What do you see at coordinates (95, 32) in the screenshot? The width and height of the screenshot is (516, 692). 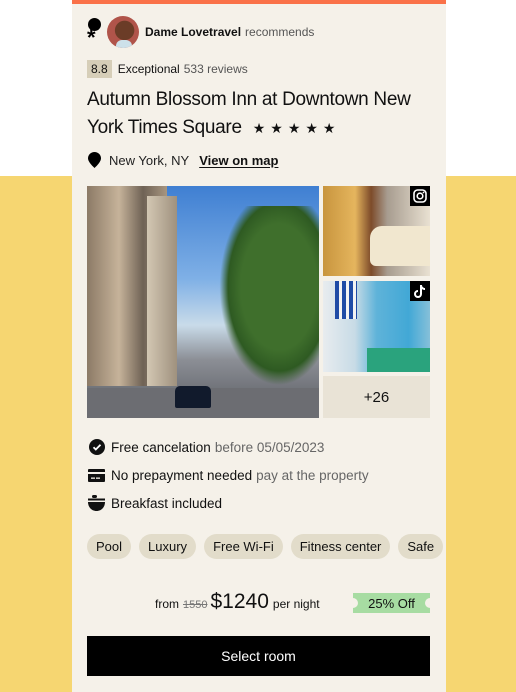 I see `brand-logo-icon: *` at bounding box center [95, 32].